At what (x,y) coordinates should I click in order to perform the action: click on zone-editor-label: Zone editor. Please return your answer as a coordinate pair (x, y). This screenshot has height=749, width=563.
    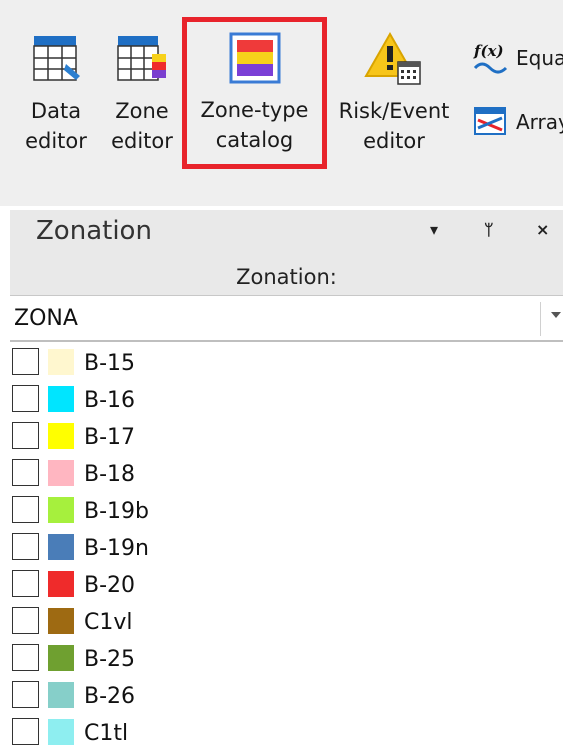
    Looking at the image, I should click on (142, 126).